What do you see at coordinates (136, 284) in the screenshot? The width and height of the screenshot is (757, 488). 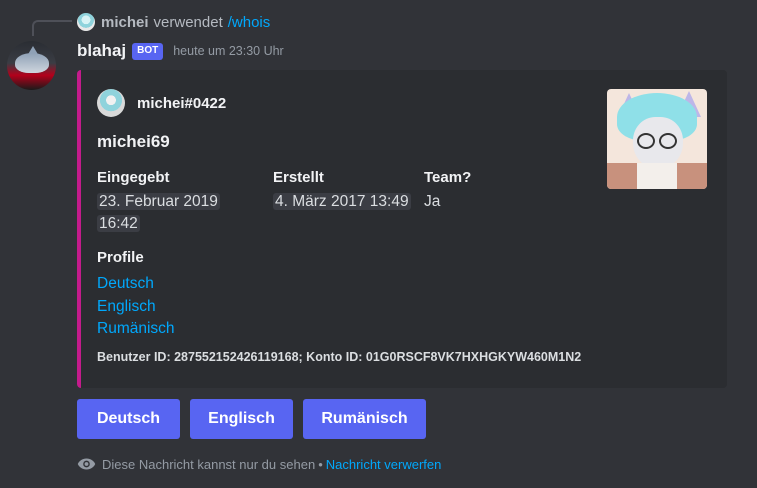 I see `profile-link-deutsch: Deutsch` at bounding box center [136, 284].